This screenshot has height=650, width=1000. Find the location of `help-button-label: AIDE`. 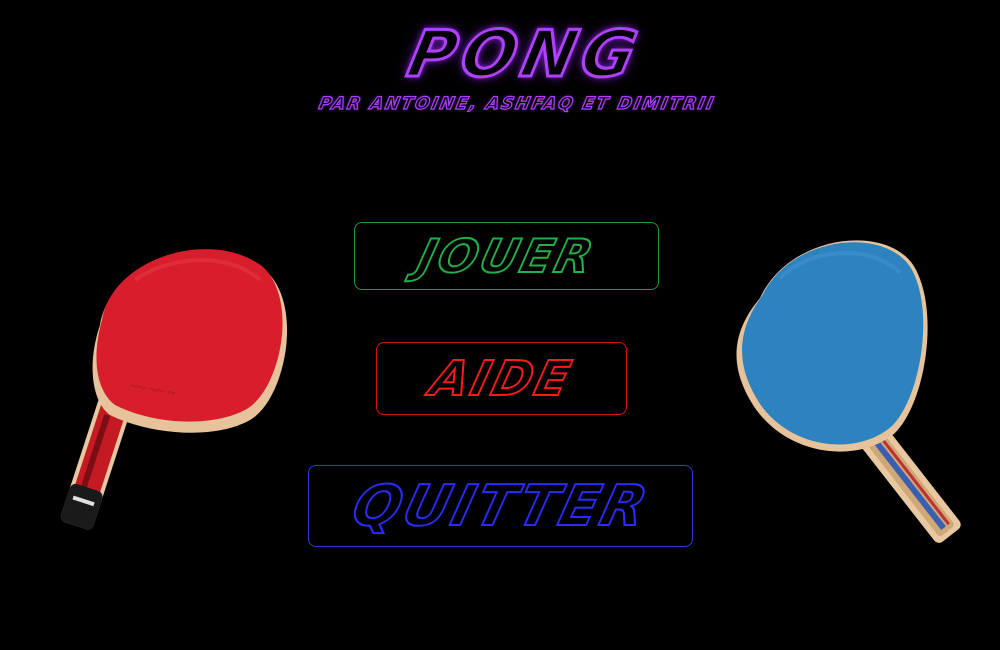

help-button-label: AIDE is located at coordinates (502, 379).